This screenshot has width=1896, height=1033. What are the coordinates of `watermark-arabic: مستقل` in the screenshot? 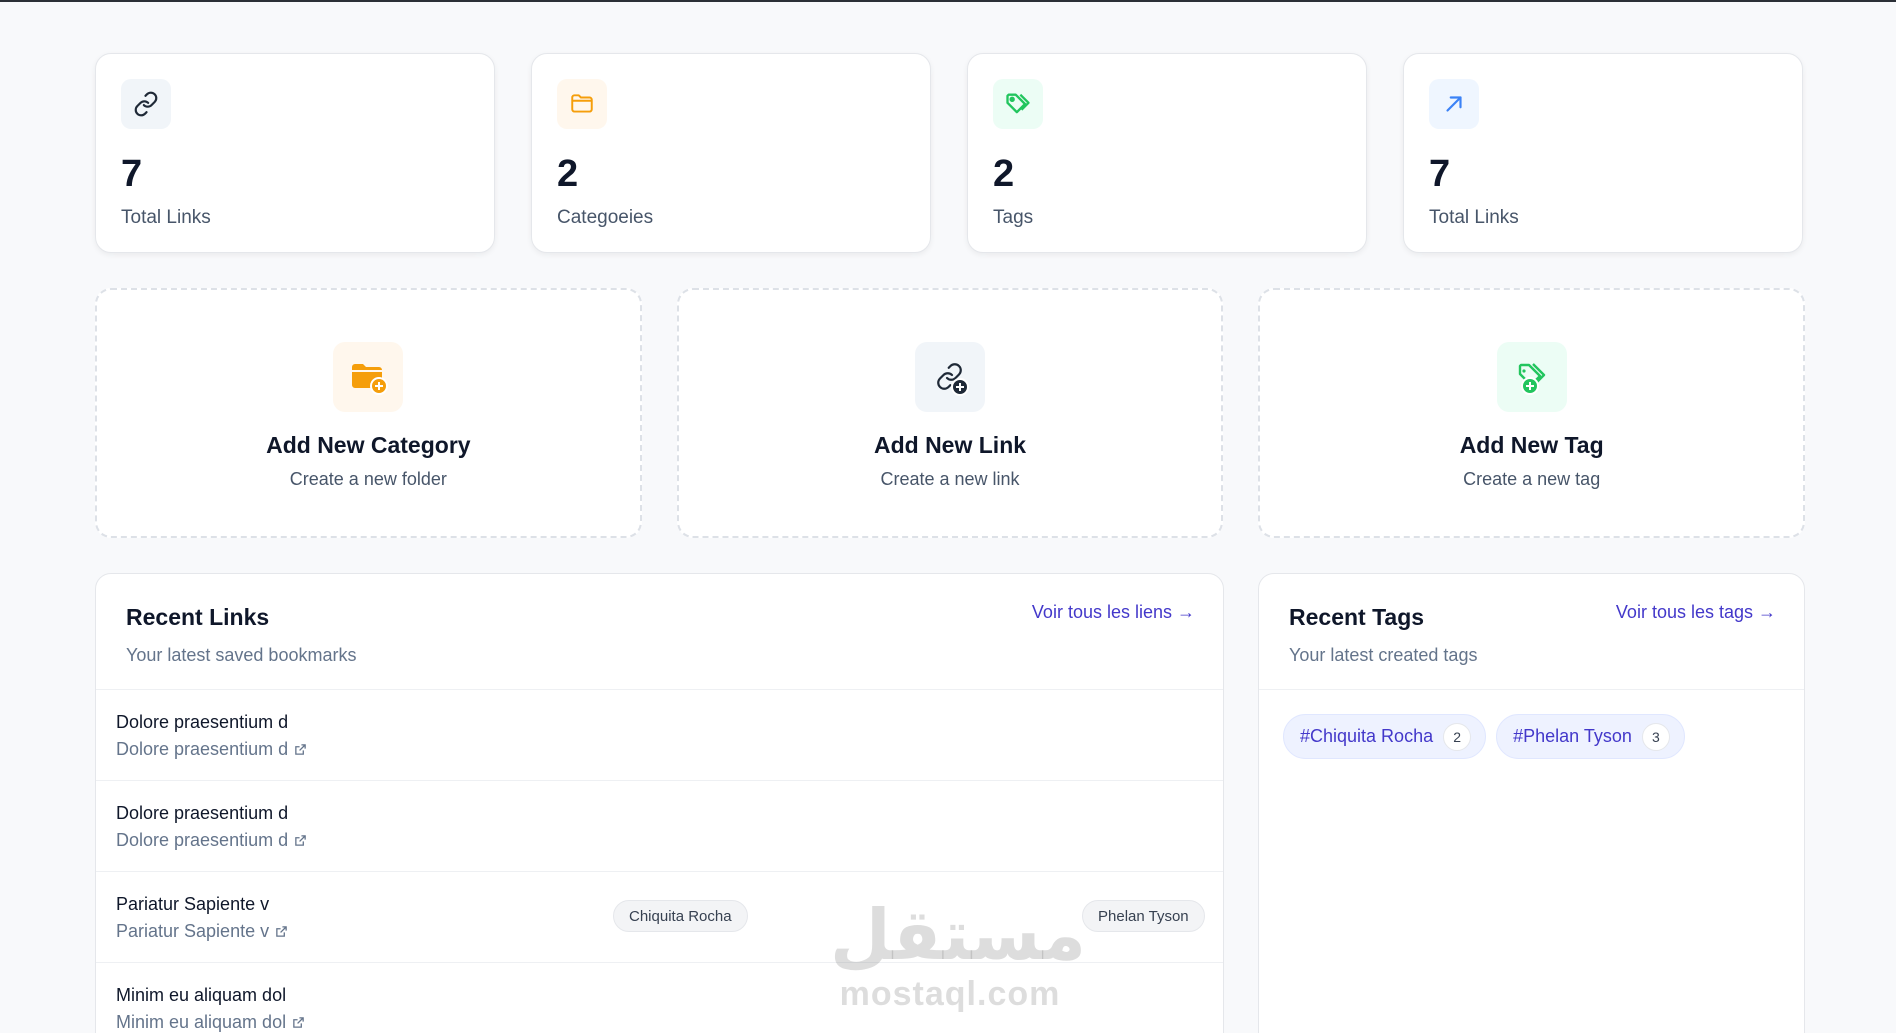 It's located at (958, 935).